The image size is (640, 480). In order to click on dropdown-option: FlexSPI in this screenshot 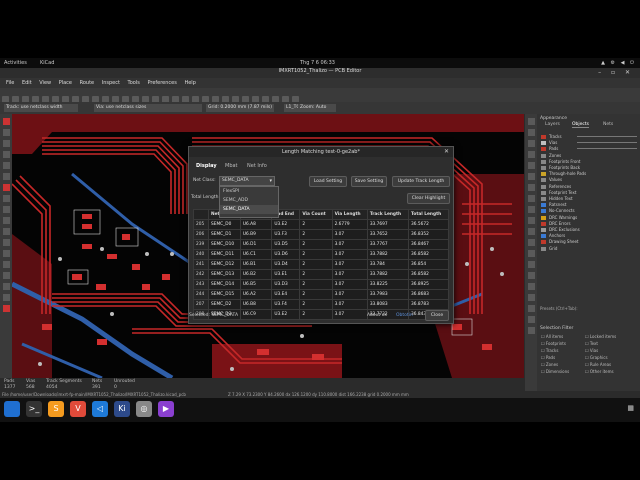, I will do `click(249, 191)`.